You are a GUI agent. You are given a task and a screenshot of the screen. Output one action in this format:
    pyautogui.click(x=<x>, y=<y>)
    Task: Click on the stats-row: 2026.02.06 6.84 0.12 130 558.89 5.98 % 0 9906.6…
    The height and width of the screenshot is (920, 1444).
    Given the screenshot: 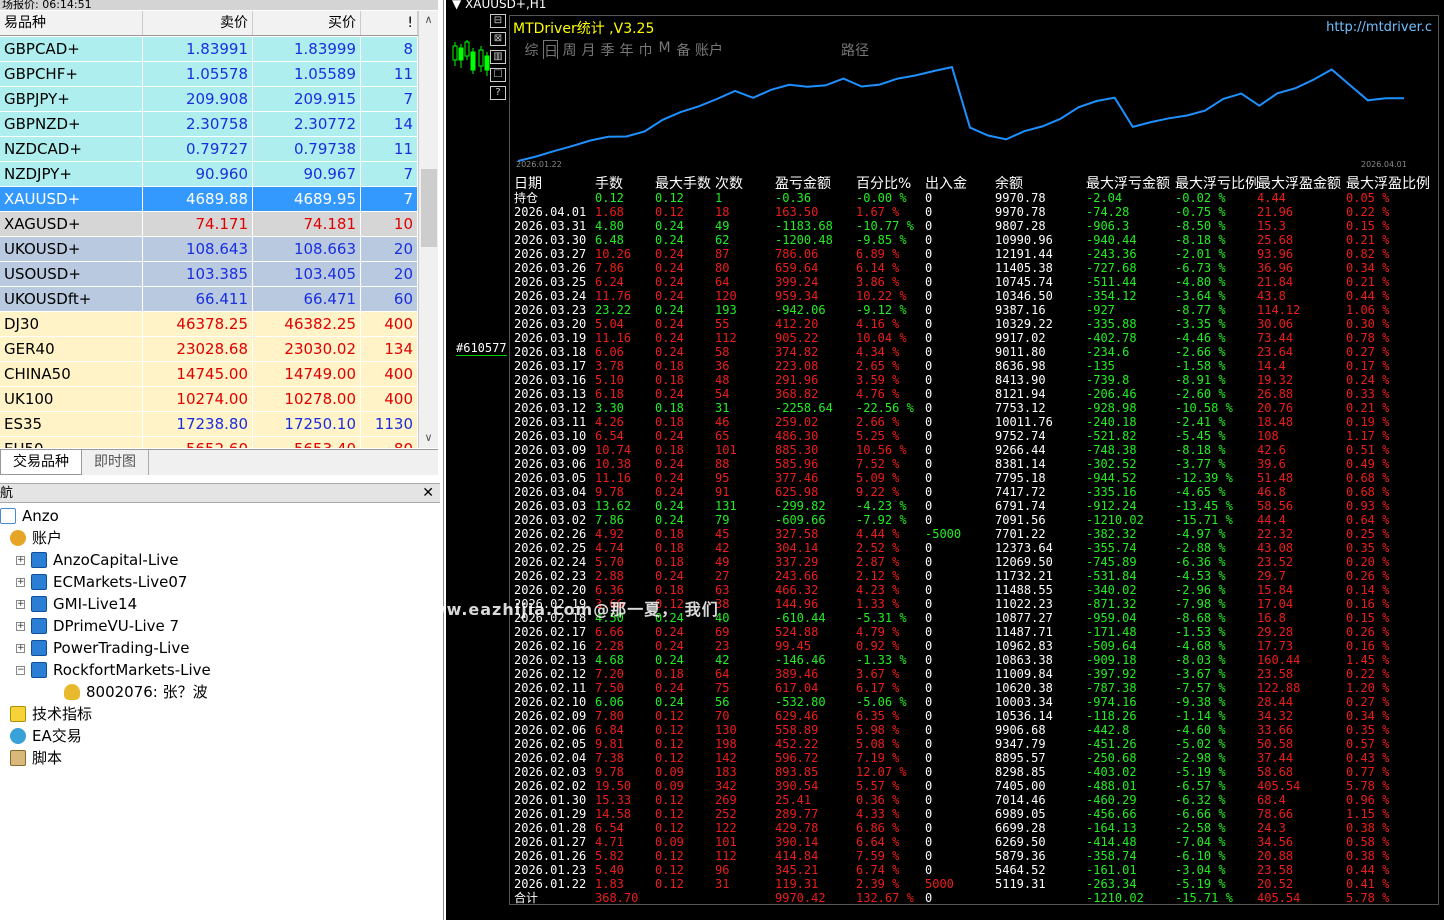 What is the action you would take?
    pyautogui.click(x=976, y=730)
    